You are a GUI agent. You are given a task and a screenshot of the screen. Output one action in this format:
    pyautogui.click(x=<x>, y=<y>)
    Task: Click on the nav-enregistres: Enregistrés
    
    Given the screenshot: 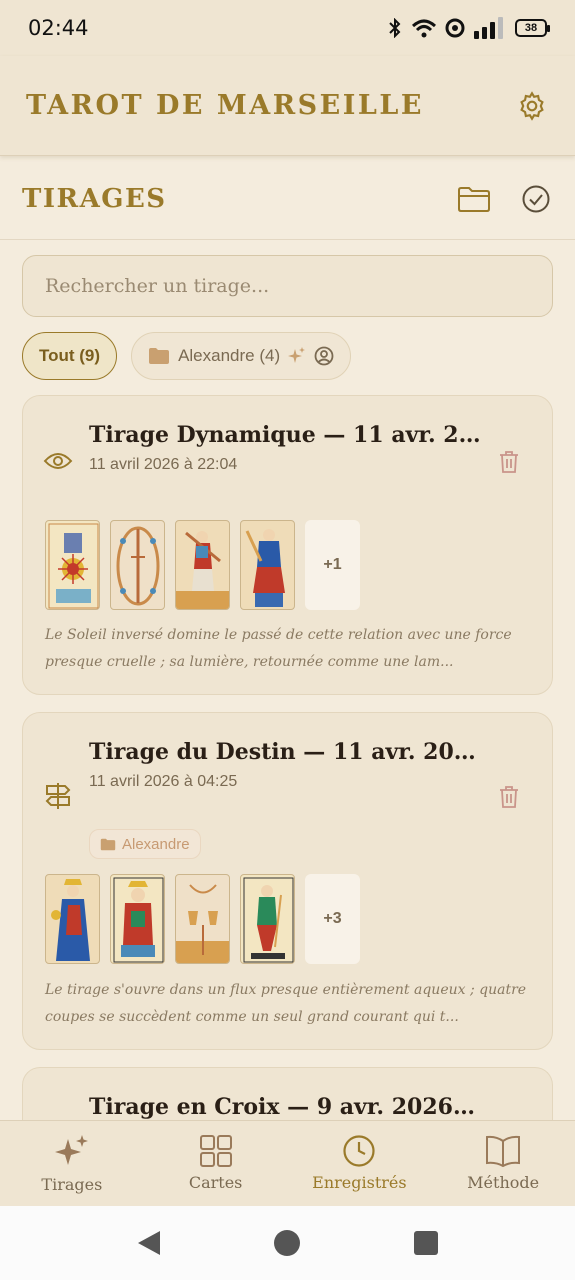 What is the action you would take?
    pyautogui.click(x=360, y=1163)
    